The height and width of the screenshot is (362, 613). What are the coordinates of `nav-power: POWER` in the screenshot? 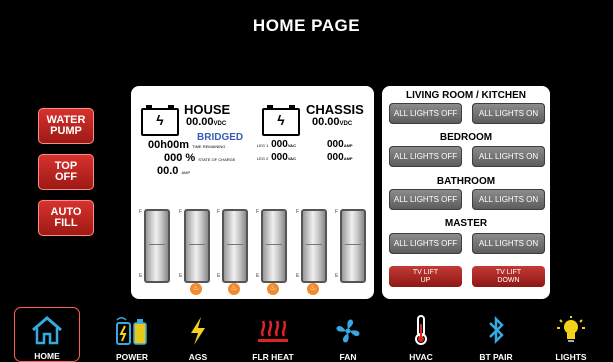 It's located at (132, 334).